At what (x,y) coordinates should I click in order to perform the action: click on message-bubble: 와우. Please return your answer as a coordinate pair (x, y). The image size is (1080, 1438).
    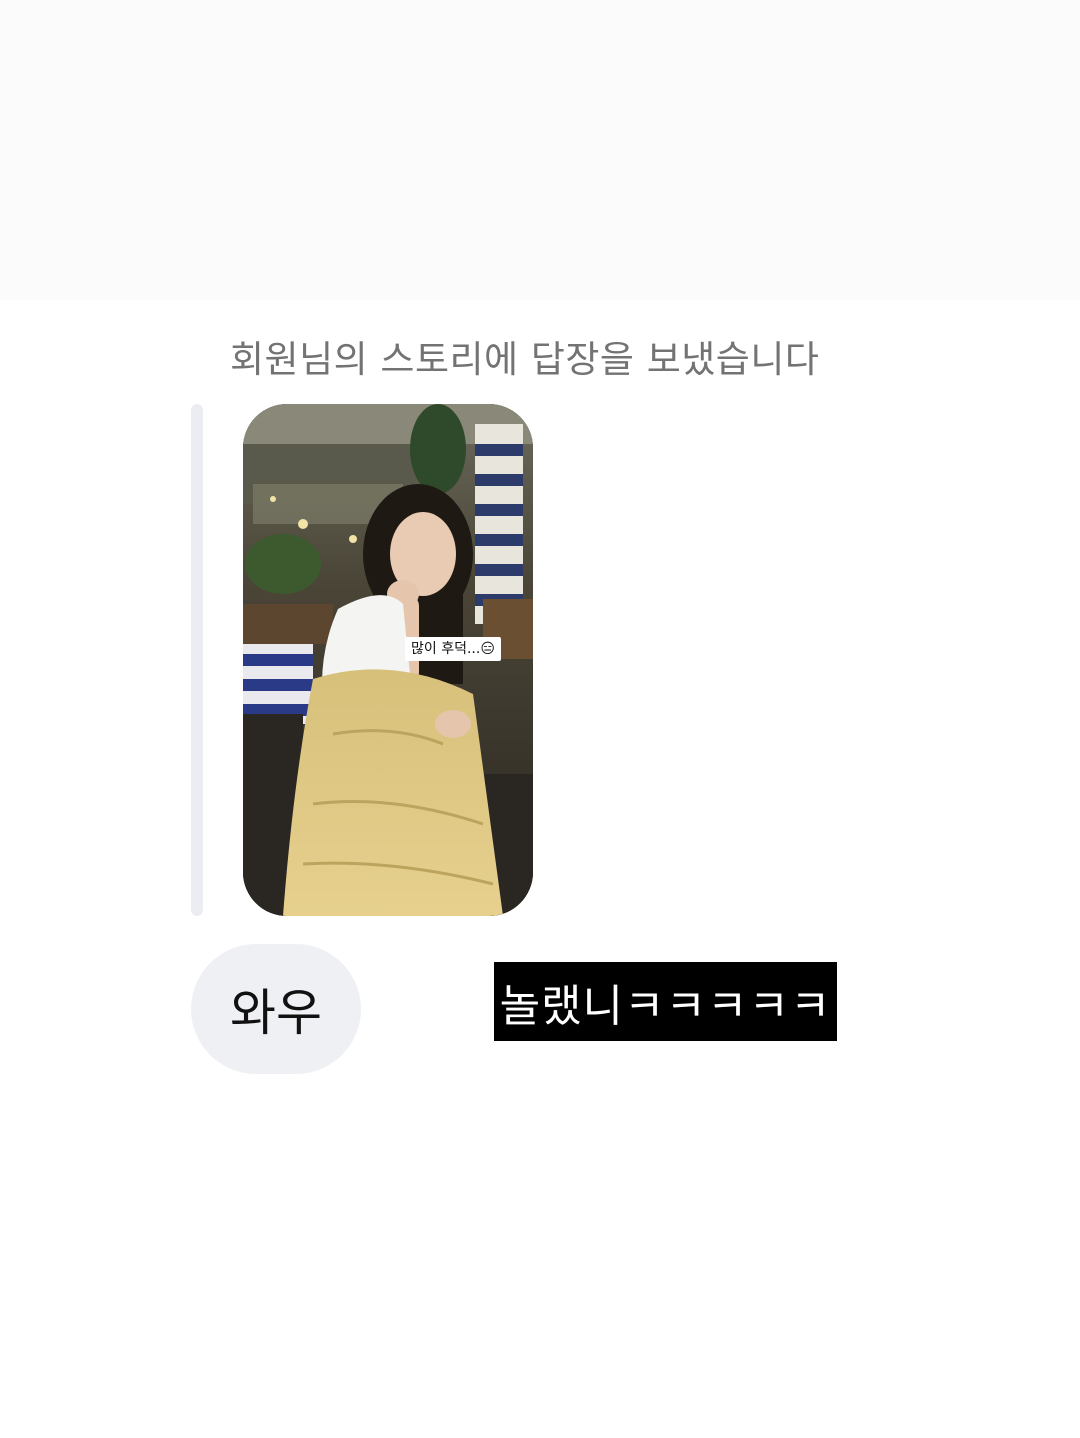
    Looking at the image, I should click on (276, 1009).